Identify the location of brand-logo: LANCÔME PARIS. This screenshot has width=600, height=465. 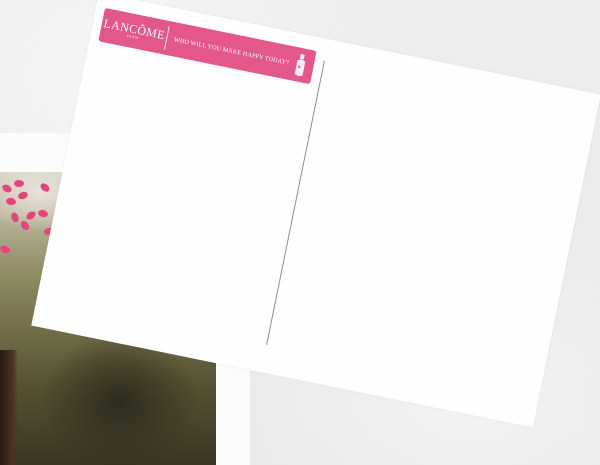
(134, 31).